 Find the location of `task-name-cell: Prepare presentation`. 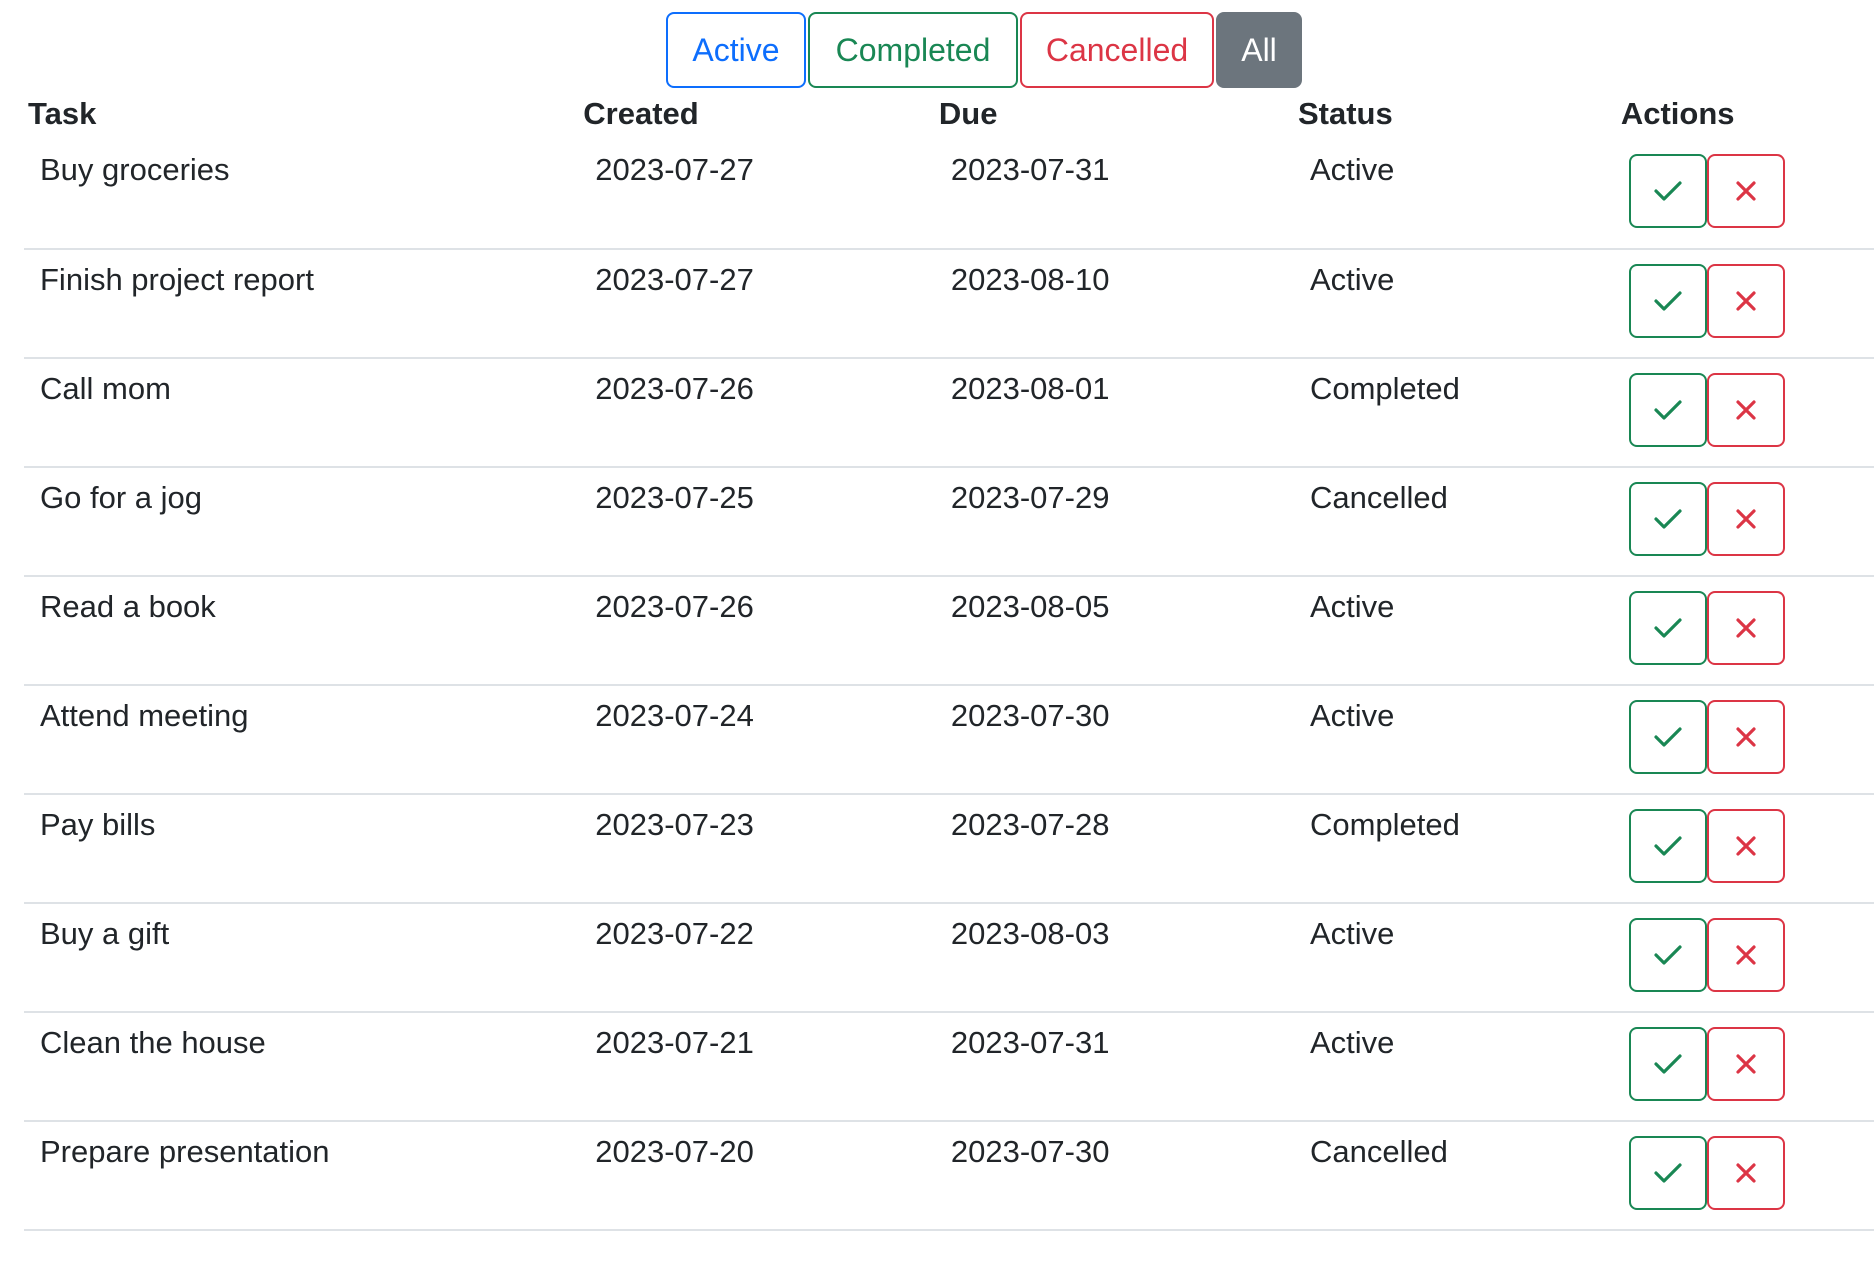

task-name-cell: Prepare presentation is located at coordinates (302, 1176).